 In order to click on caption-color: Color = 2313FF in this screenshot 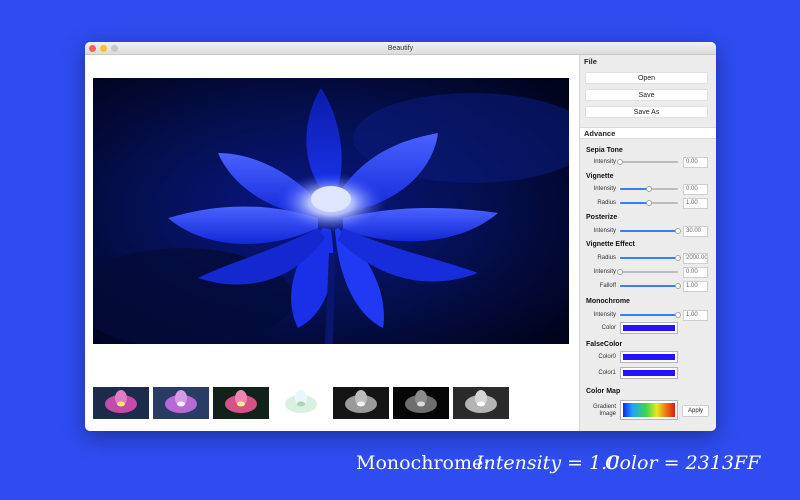, I will do `click(683, 463)`.